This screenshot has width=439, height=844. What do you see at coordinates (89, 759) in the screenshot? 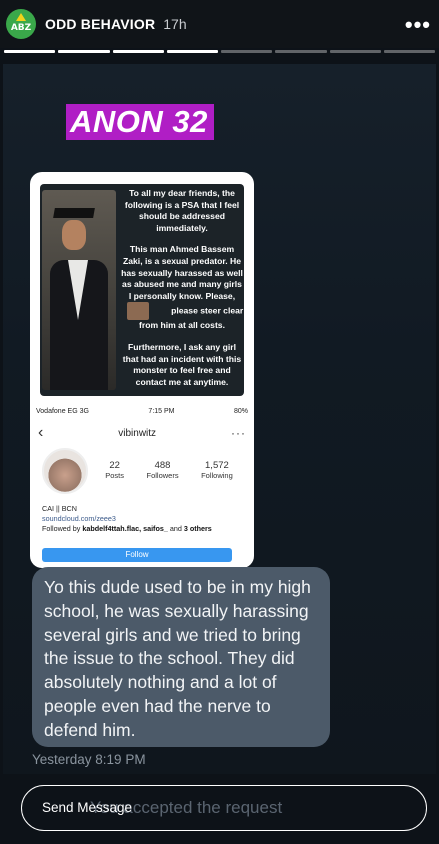
I see `message-timestamp: Yesterday 8:19 PM` at bounding box center [89, 759].